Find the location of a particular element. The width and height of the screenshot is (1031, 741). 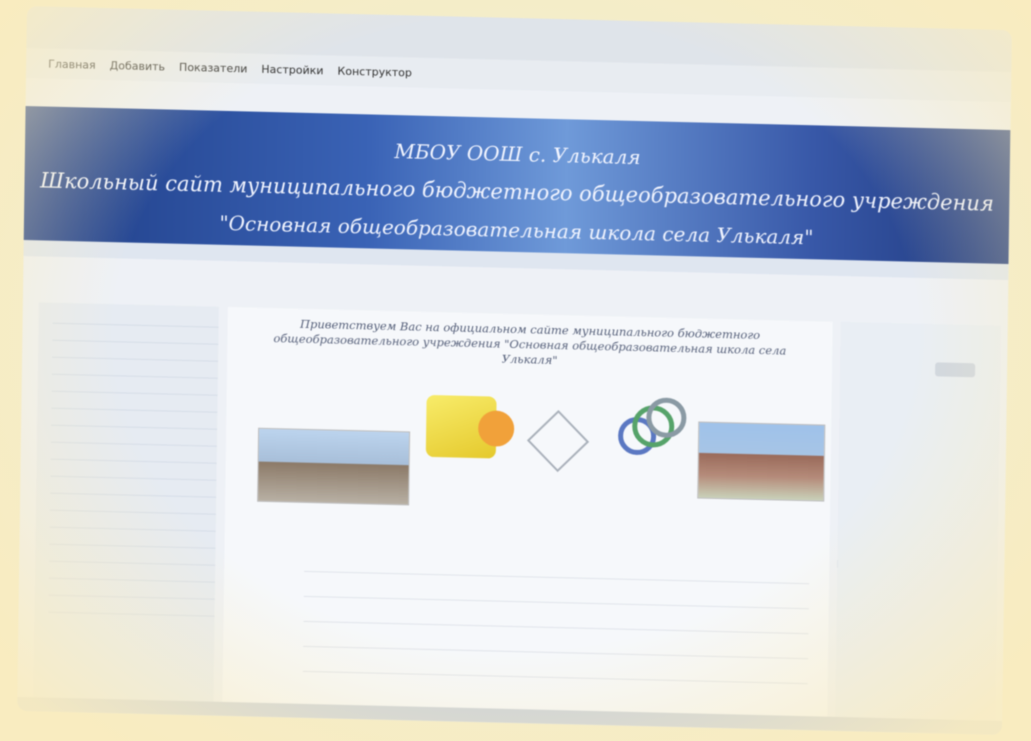

menu-item-stats: Показатели is located at coordinates (213, 67).